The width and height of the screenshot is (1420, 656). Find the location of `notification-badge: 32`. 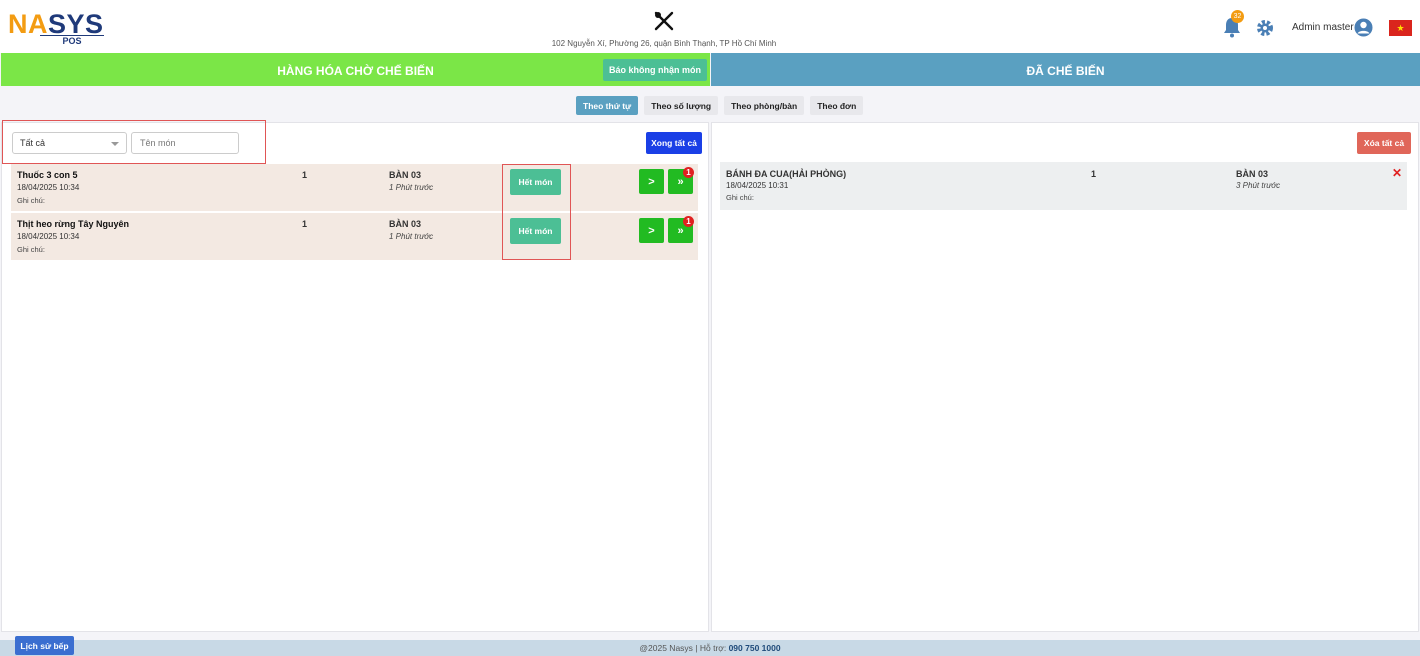

notification-badge: 32 is located at coordinates (1237, 16).